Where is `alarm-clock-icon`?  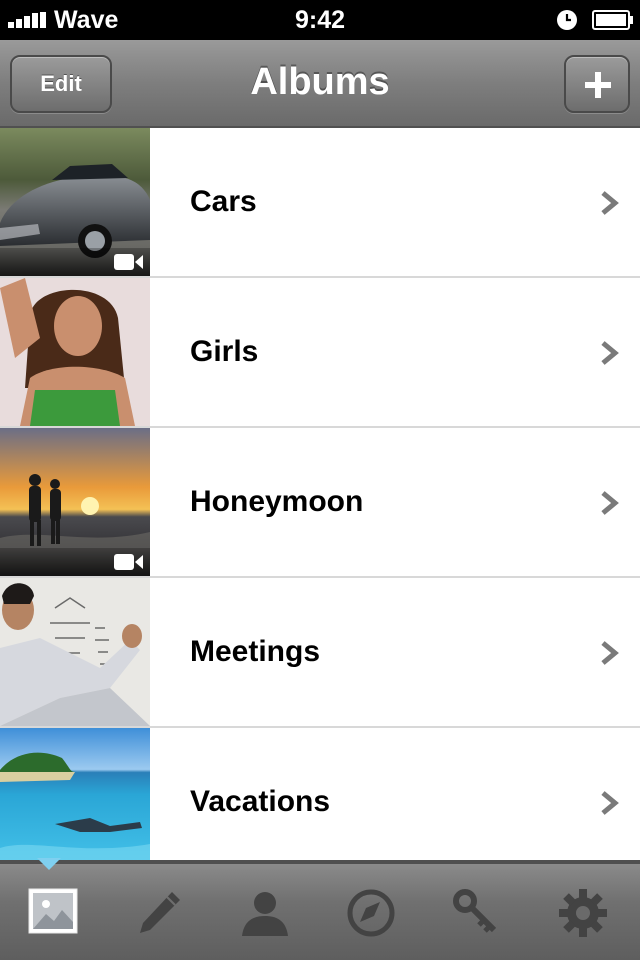 alarm-clock-icon is located at coordinates (567, 20).